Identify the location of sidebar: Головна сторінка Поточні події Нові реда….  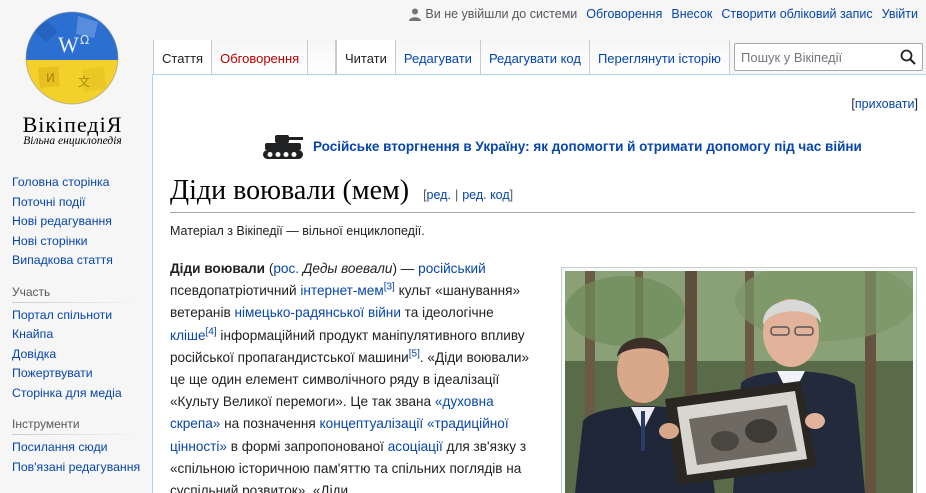
(76, 323).